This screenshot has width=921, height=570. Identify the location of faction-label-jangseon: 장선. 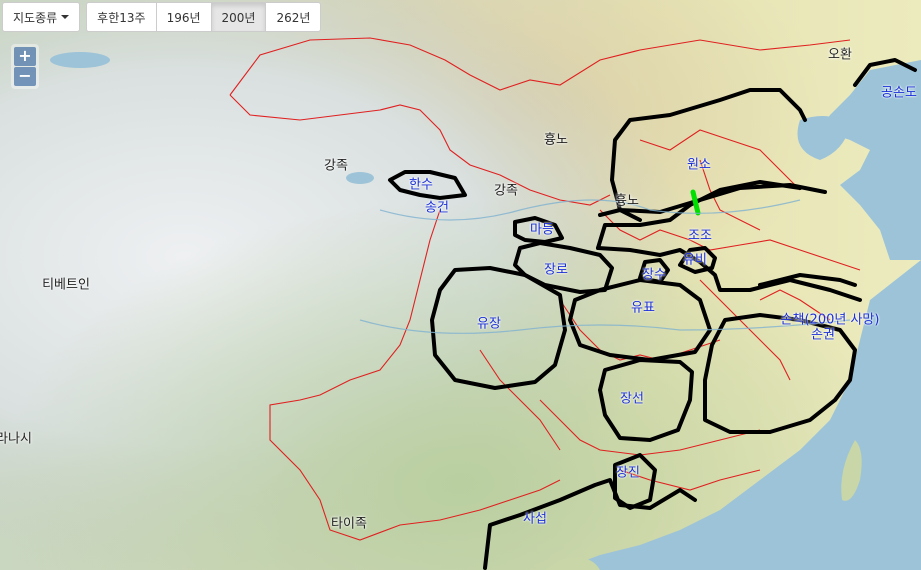
(632, 399).